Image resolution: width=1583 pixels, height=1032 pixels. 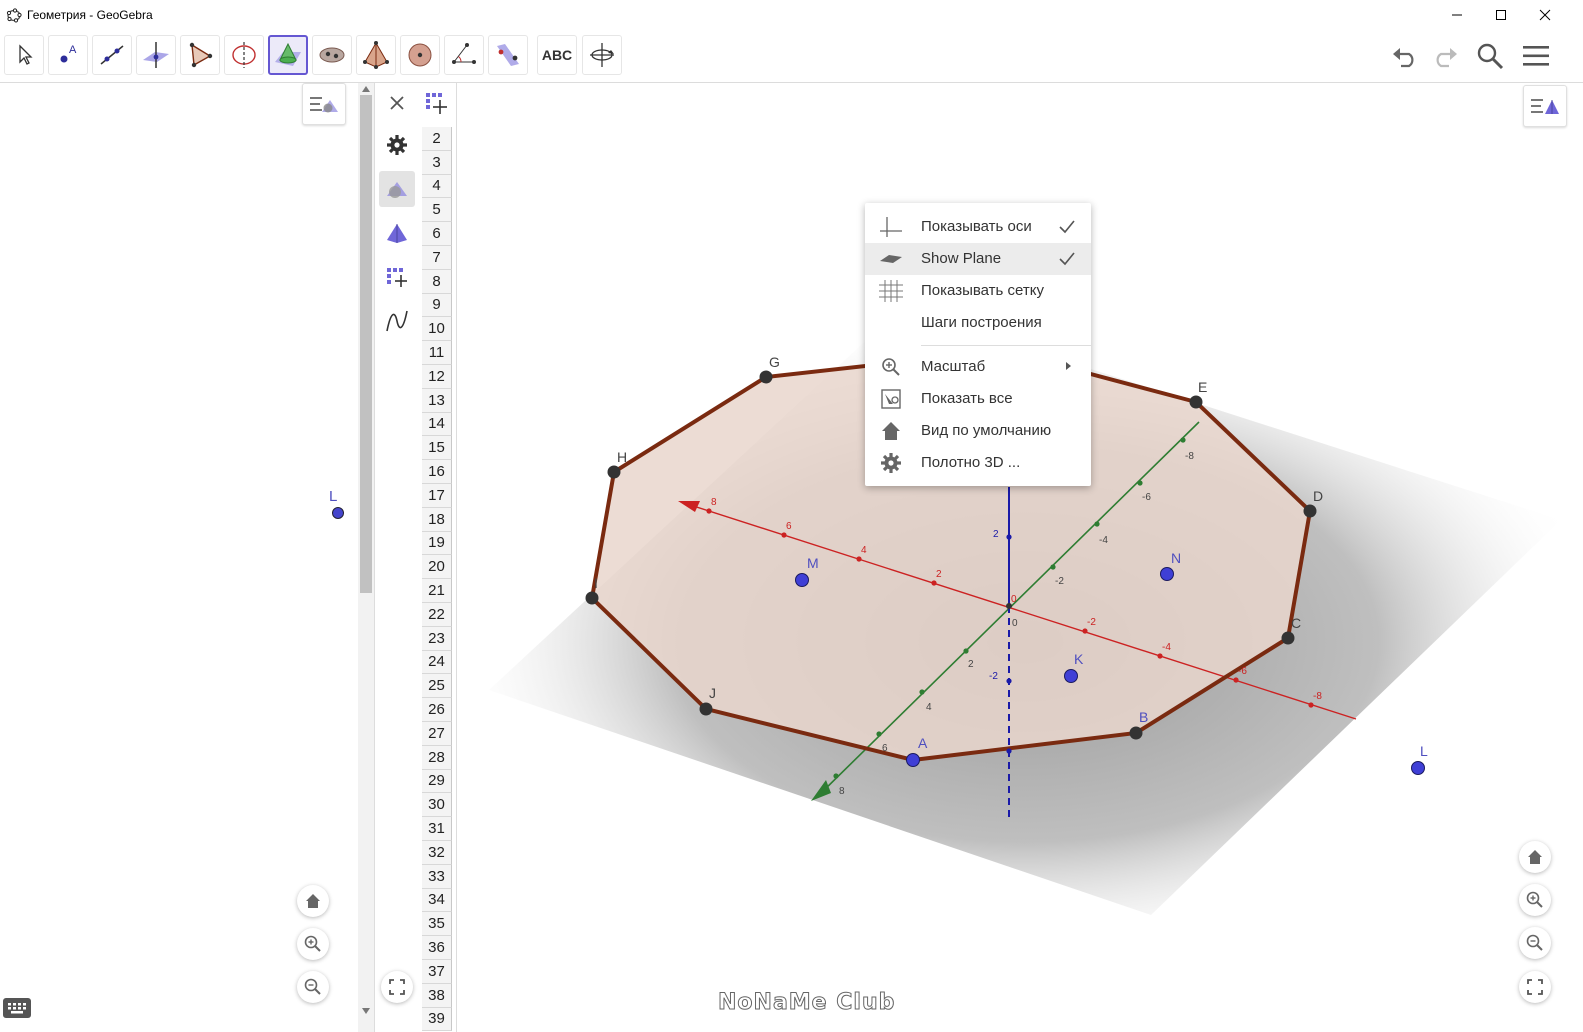 What do you see at coordinates (397, 103) in the screenshot?
I see `close-side-panel-button` at bounding box center [397, 103].